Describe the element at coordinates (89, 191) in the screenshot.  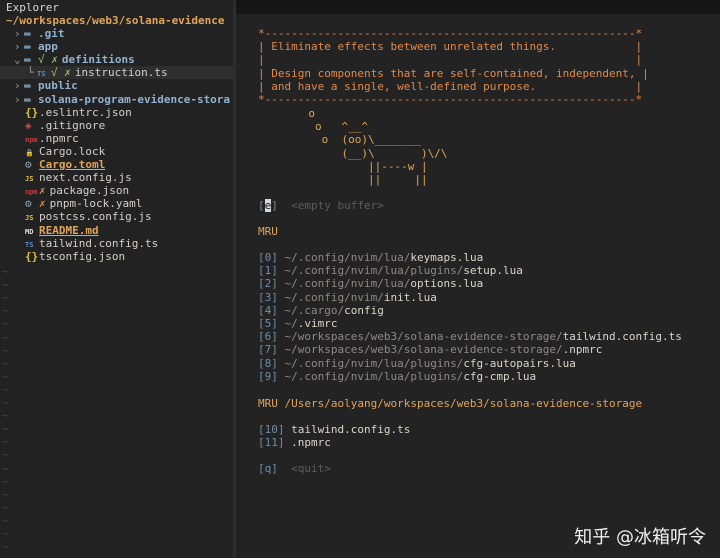
I see `file-name: package.json` at that location.